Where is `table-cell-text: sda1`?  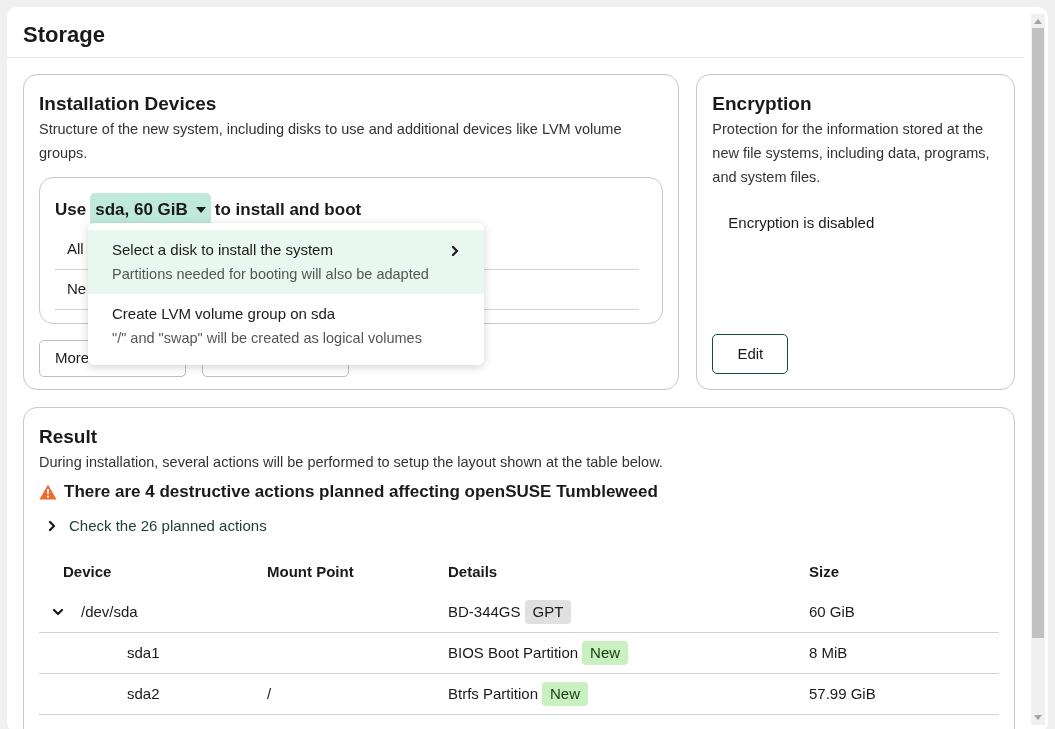
table-cell-text: sda1 is located at coordinates (143, 652).